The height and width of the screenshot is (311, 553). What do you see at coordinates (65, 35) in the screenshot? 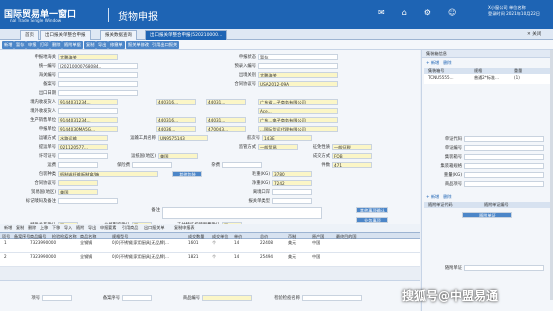
I see `tab-export-declaration: 出口报关单整合申报` at bounding box center [65, 35].